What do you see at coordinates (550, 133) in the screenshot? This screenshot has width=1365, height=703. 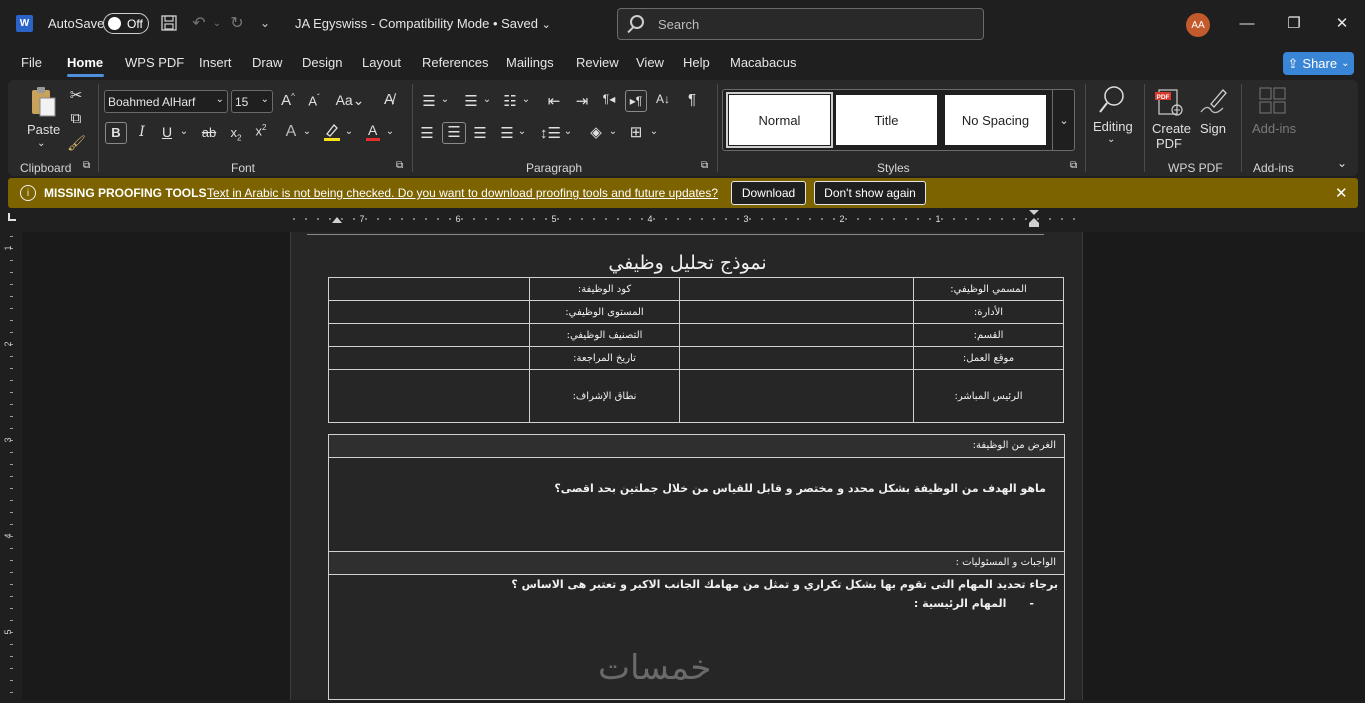 I see `line-spacing-icon: ↕☰` at bounding box center [550, 133].